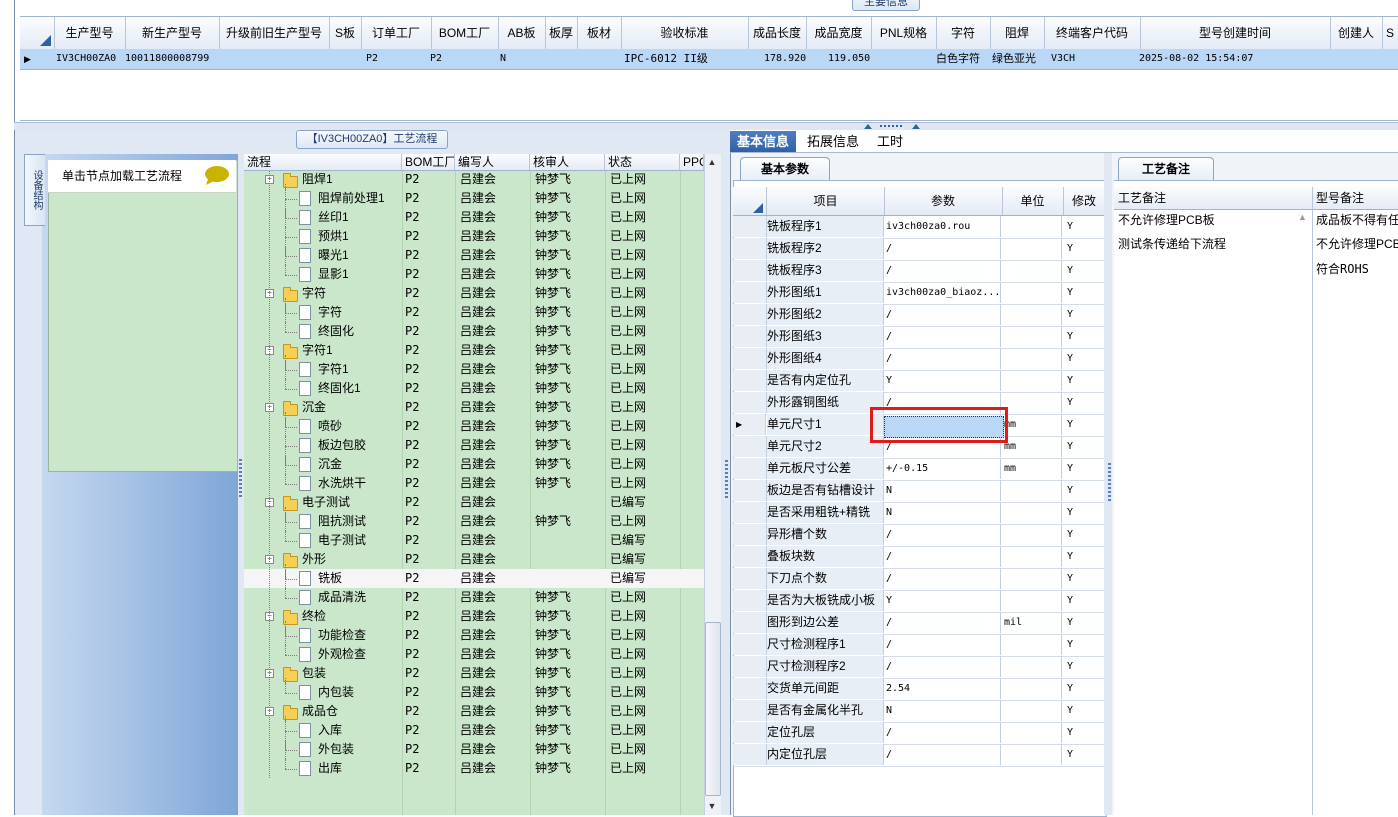  I want to click on params-col-unit: 单位, so click(1033, 201).